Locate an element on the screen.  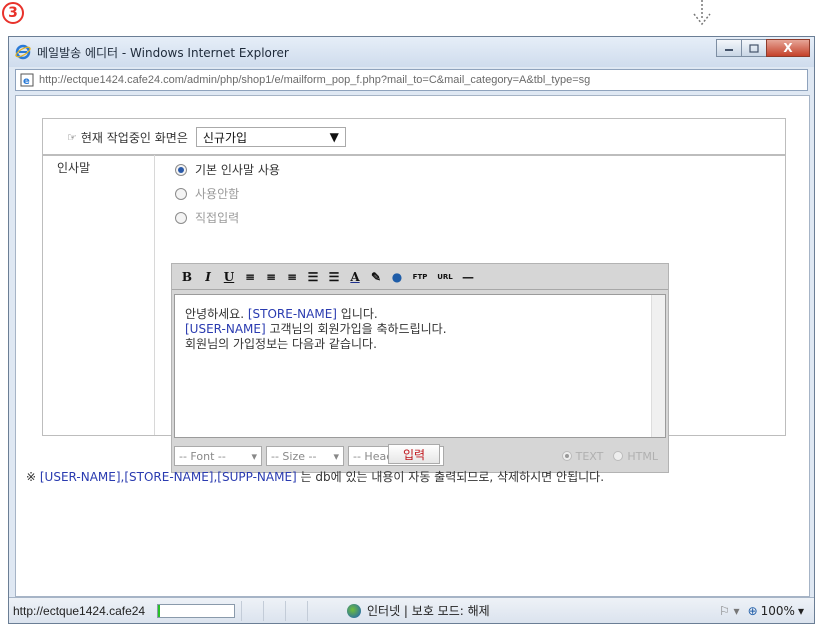
hand-pointer-icon: ☞ is located at coordinates (72, 137).